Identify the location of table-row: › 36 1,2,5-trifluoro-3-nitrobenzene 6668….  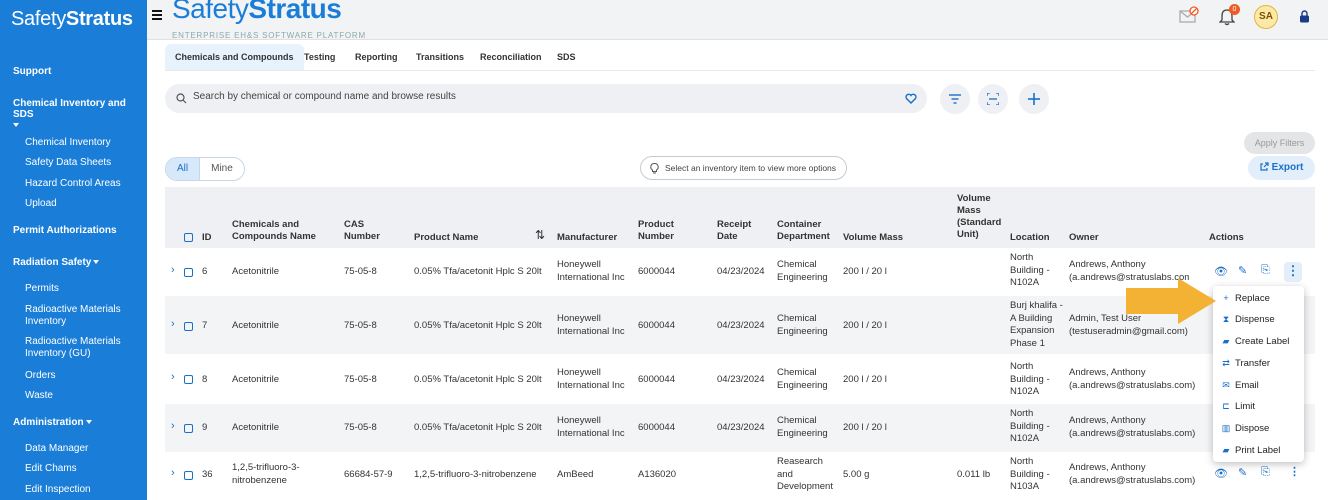
(740, 476).